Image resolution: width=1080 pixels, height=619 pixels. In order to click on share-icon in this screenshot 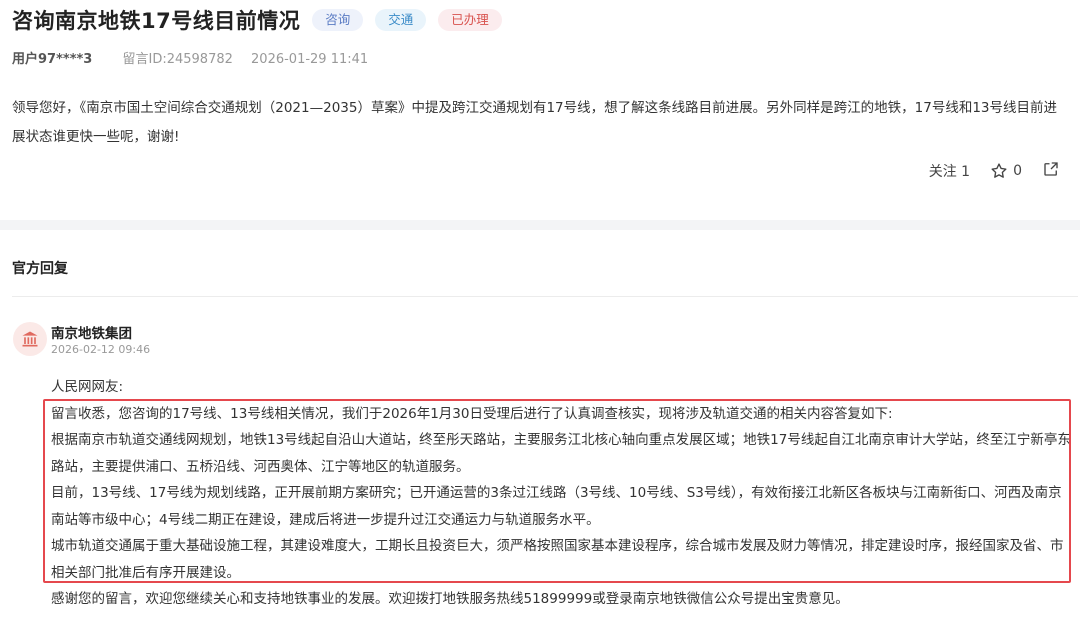, I will do `click(1051, 169)`.